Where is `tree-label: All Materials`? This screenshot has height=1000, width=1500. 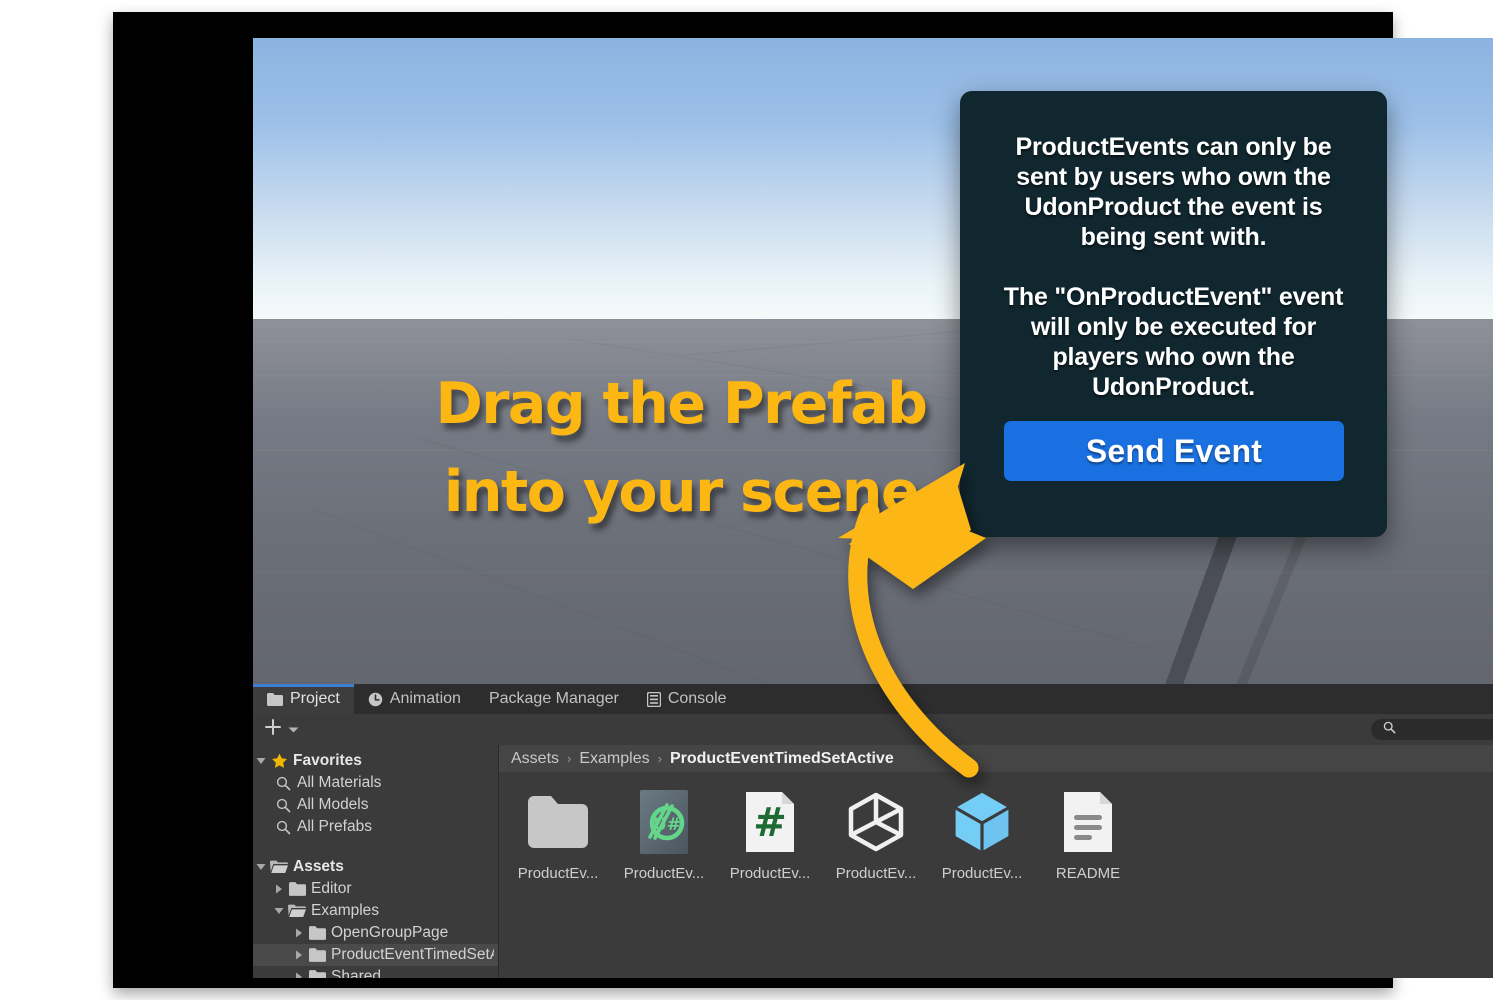
tree-label: All Materials is located at coordinates (339, 782).